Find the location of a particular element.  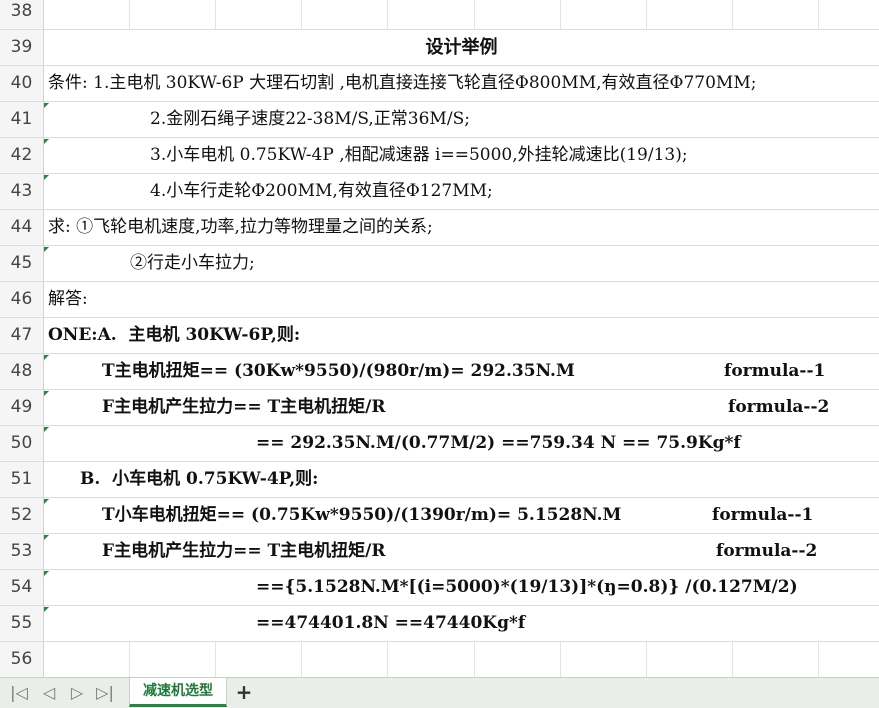

table-row: 49 F主电机产生拉力== T主电机扭矩/R formula--2 is located at coordinates (439, 408).